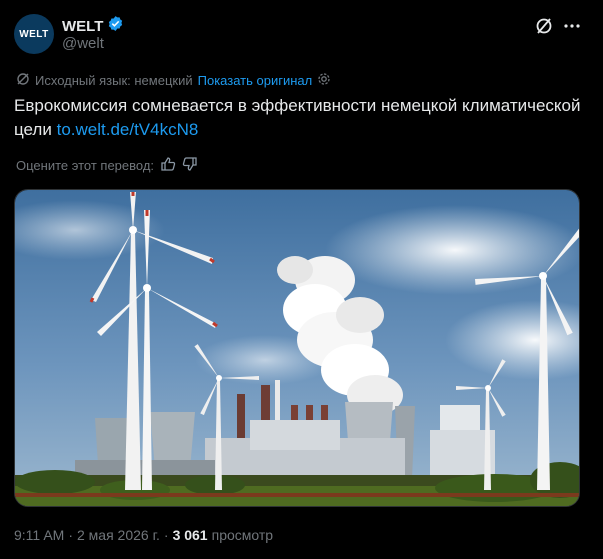 The width and height of the screenshot is (603, 559). Describe the element at coordinates (118, 535) in the screenshot. I see `tweet-date: 2 мая 2026 г.` at that location.